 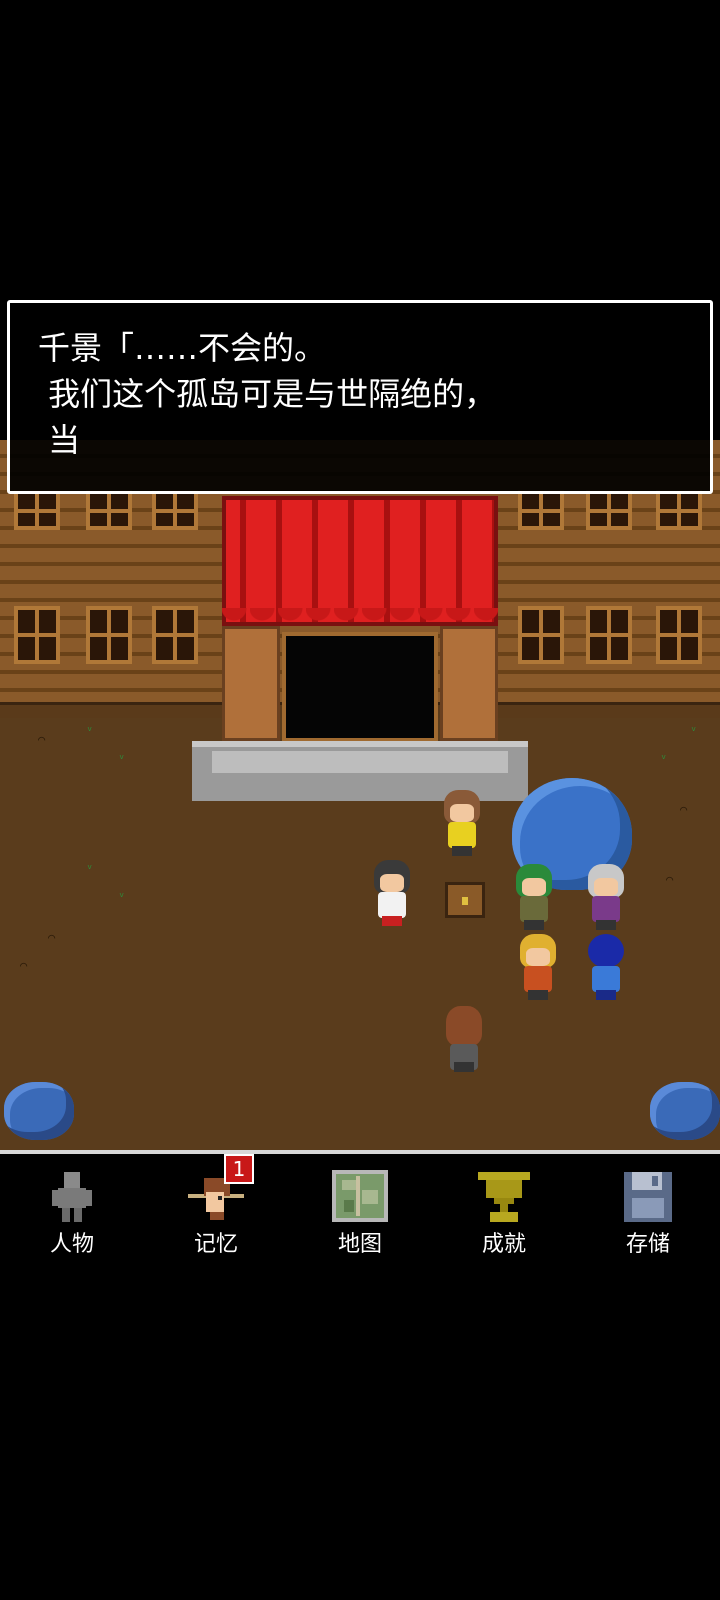 What do you see at coordinates (360, 1197) in the screenshot?
I see `map-icon` at bounding box center [360, 1197].